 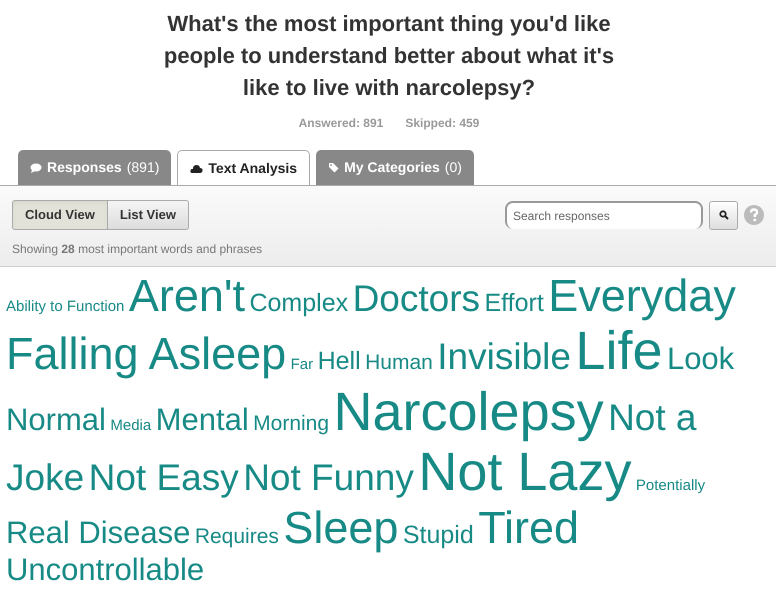 I want to click on view-toggle: List View, so click(x=148, y=215).